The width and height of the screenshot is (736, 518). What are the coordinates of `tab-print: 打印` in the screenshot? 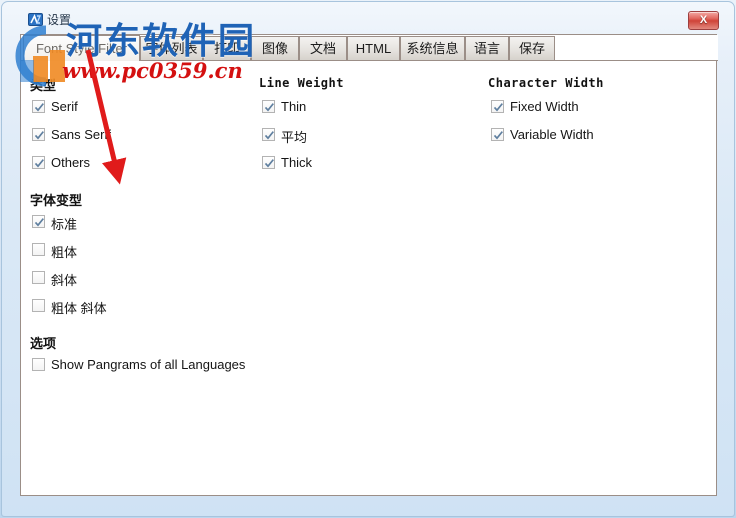 It's located at (227, 48).